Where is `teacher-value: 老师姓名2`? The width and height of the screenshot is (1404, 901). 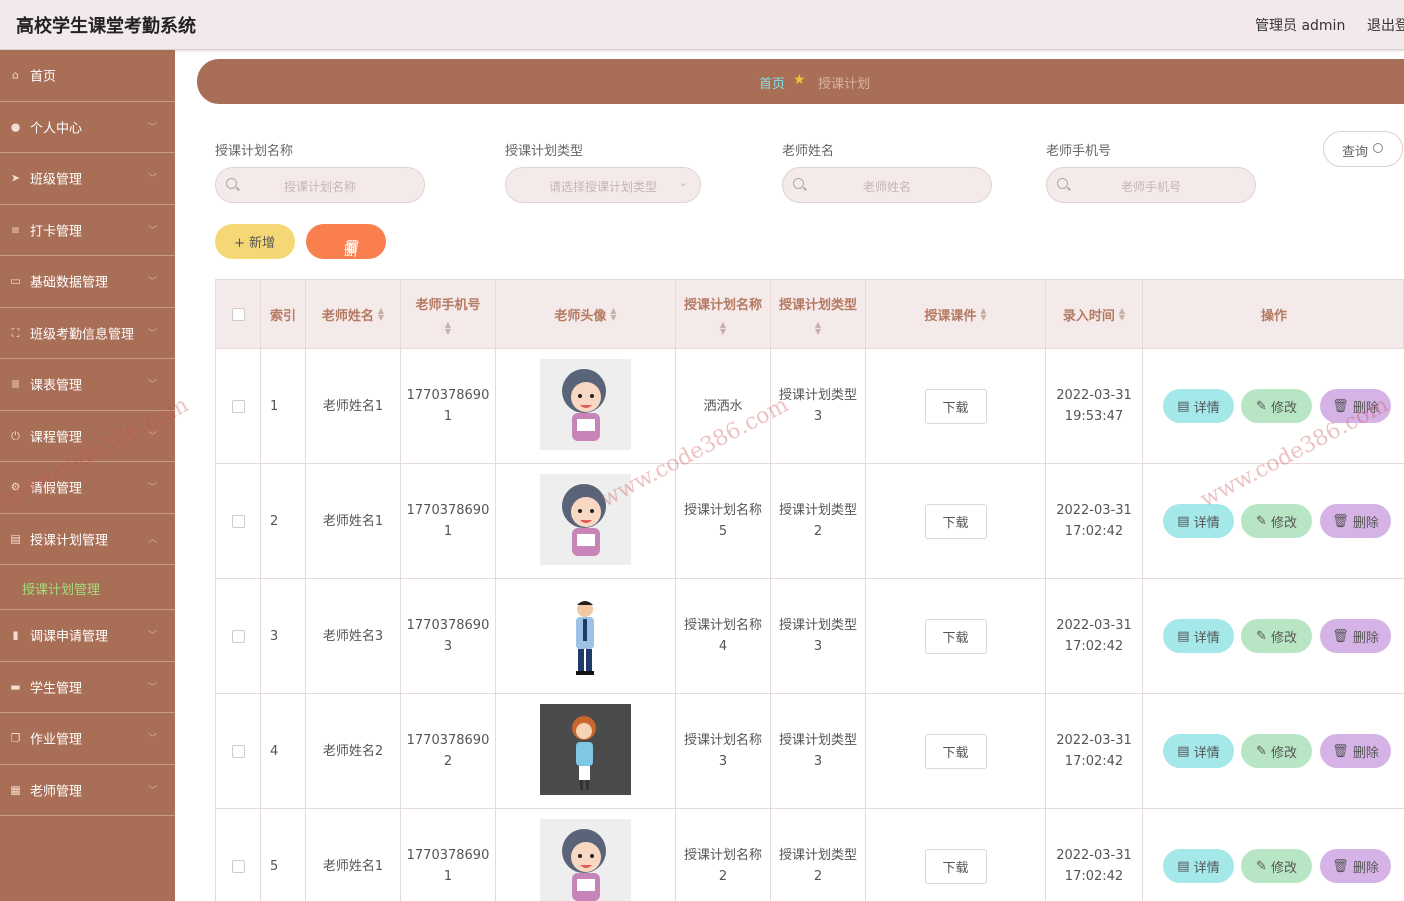
teacher-value: 老师姓名2 is located at coordinates (353, 751).